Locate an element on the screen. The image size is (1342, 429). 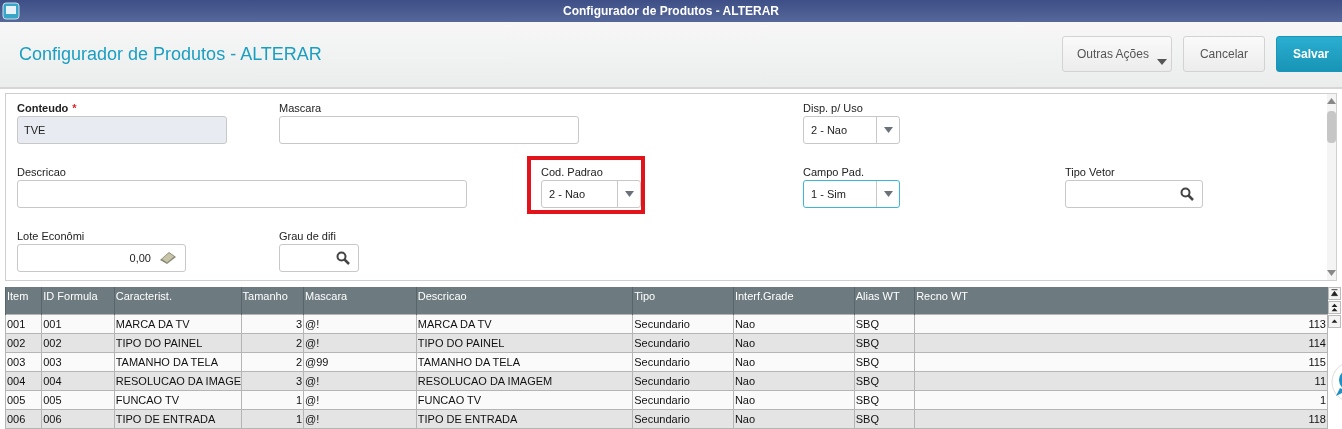
column-header: Recno WT is located at coordinates (1121, 300).